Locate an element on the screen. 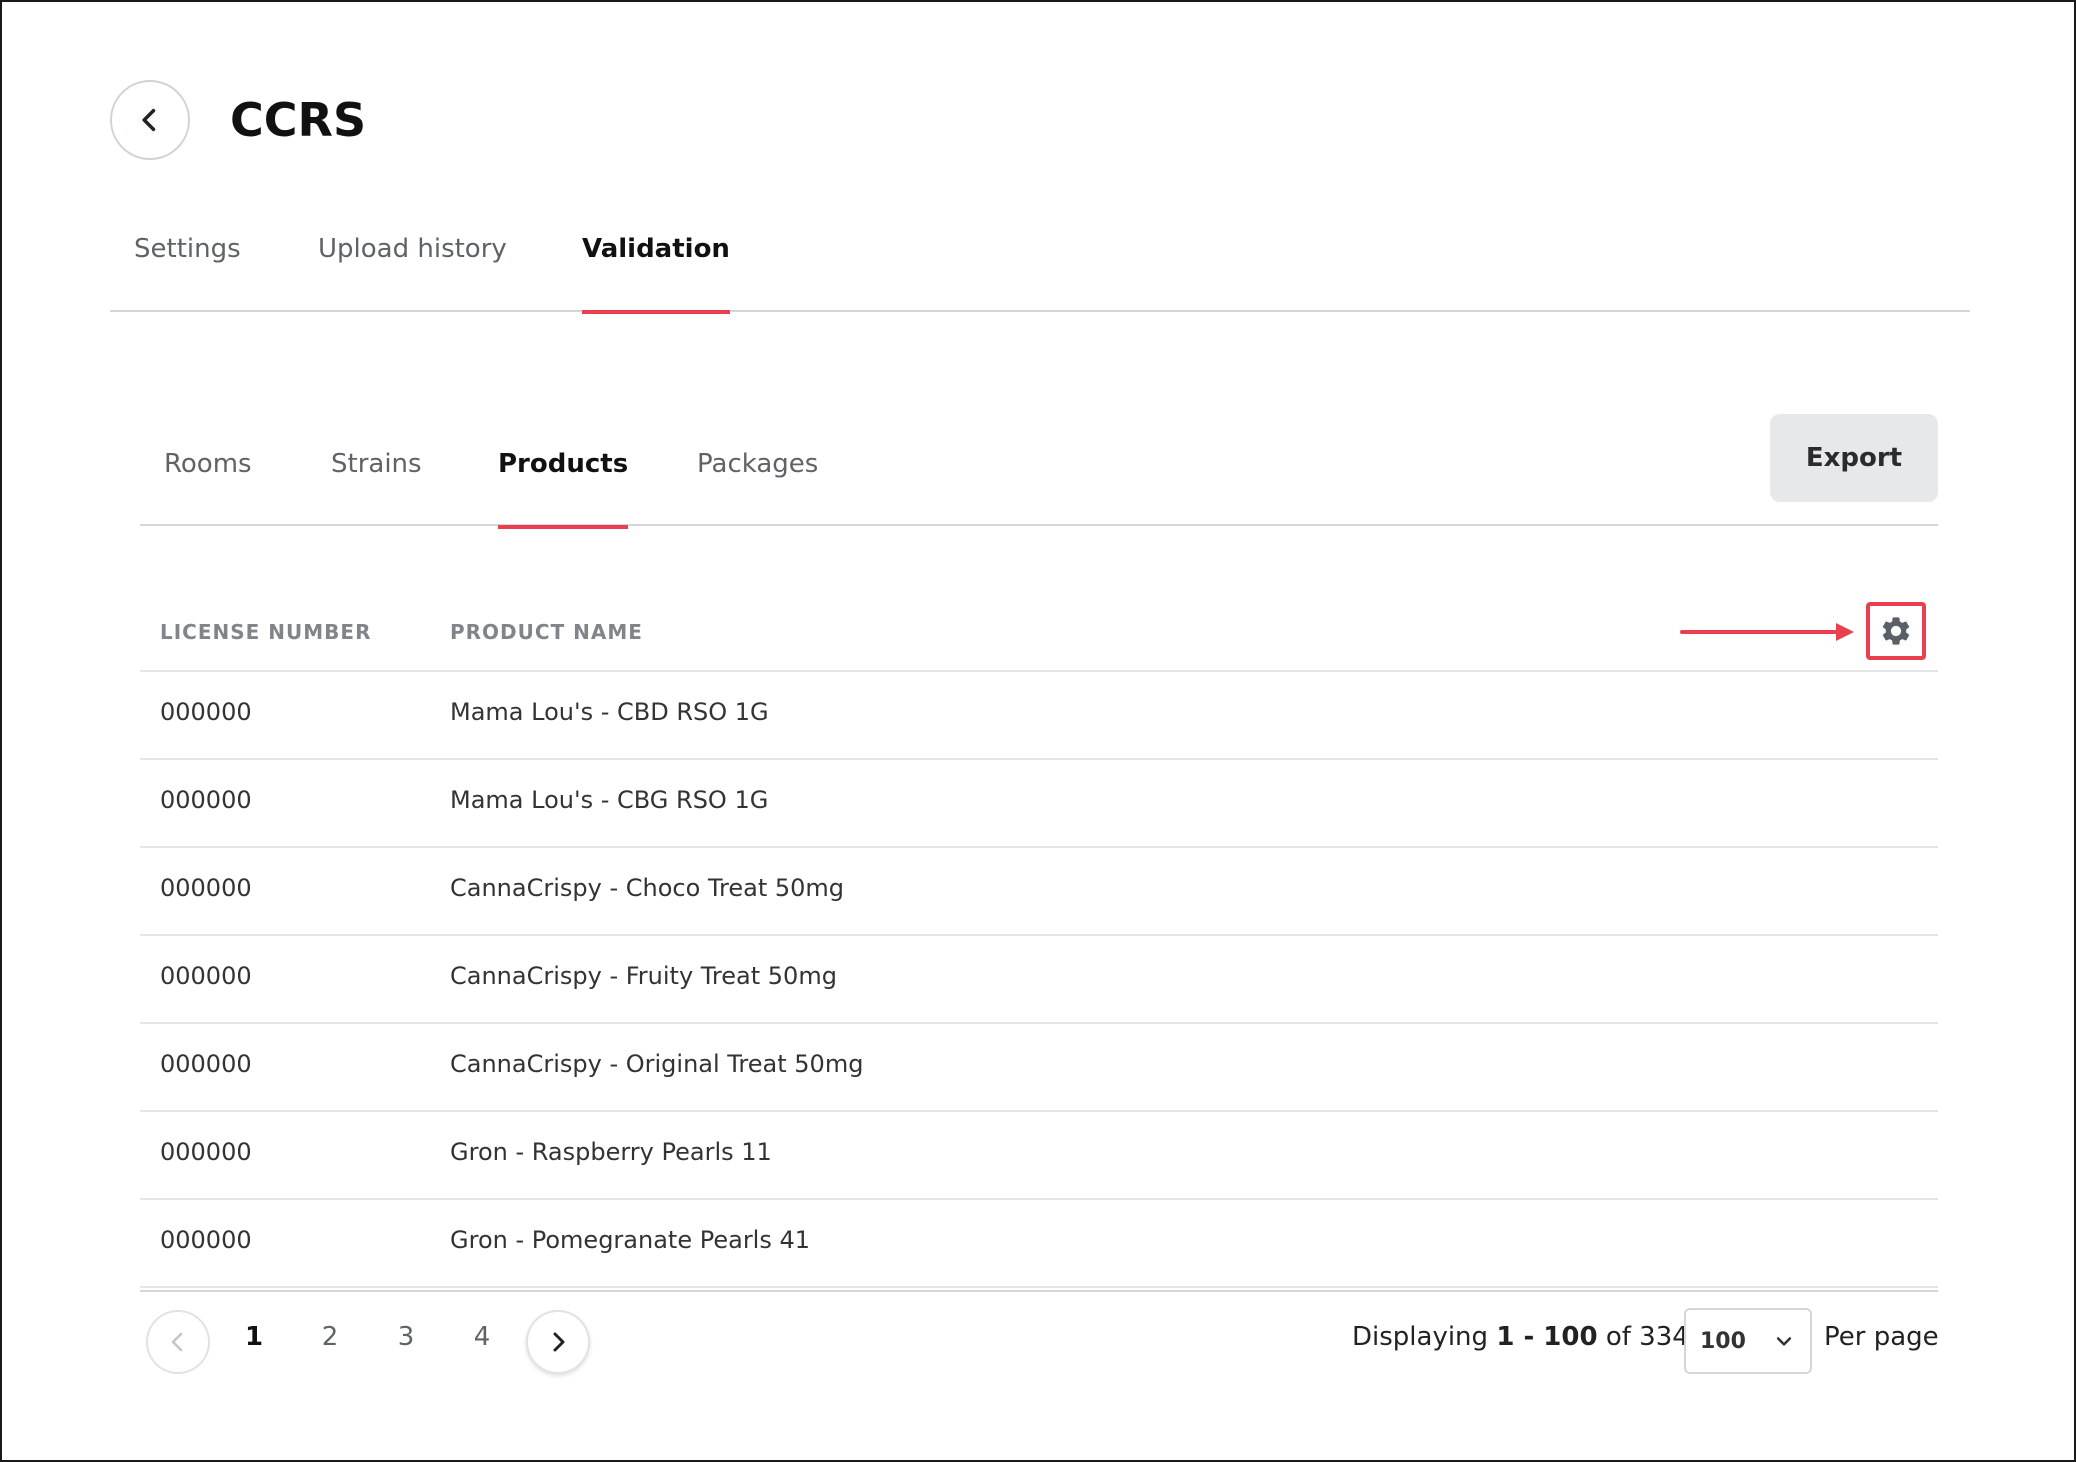 The width and height of the screenshot is (2076, 1462). page-1-button: 1 is located at coordinates (254, 1337).